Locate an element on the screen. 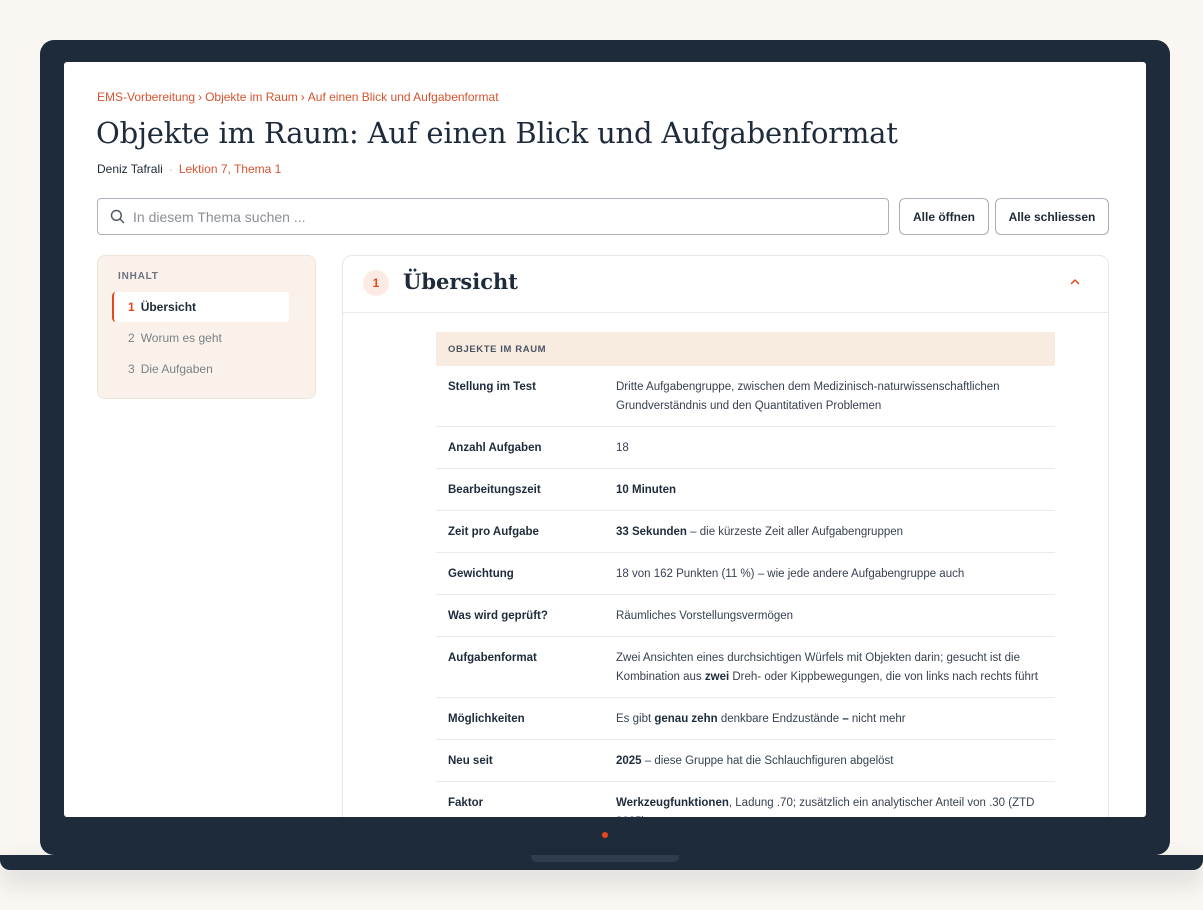 This screenshot has width=1203, height=910. table-row: Anzahl Aufgaben 18 is located at coordinates (745, 448).